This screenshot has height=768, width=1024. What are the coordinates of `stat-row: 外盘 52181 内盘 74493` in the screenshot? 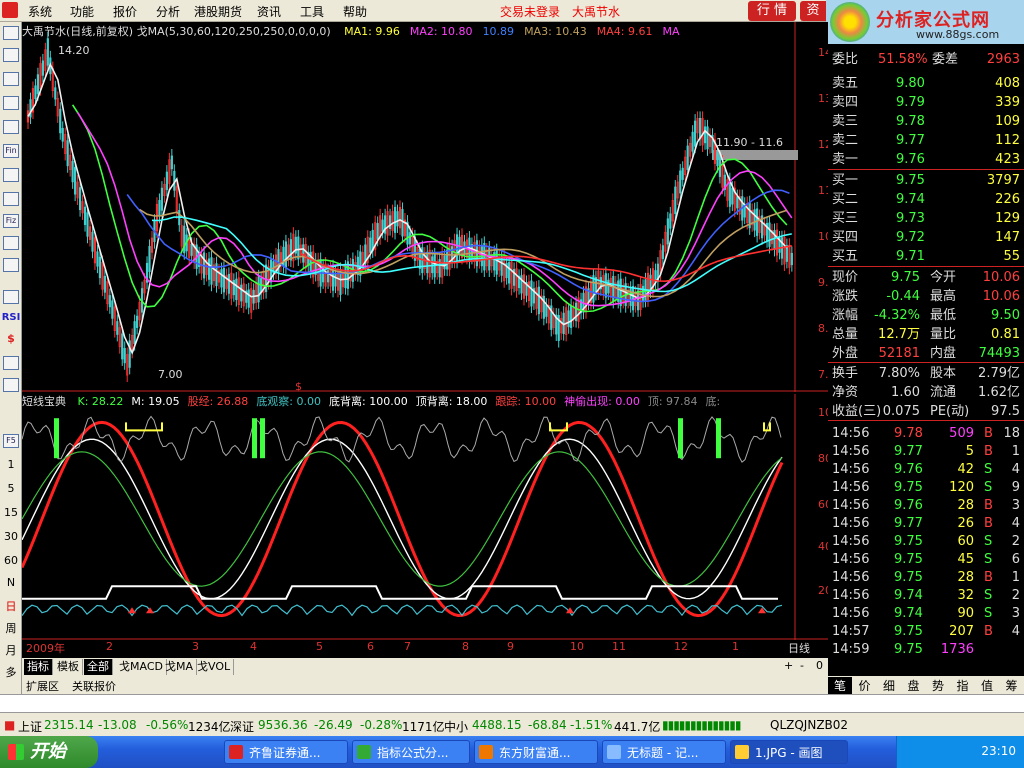 It's located at (927, 353).